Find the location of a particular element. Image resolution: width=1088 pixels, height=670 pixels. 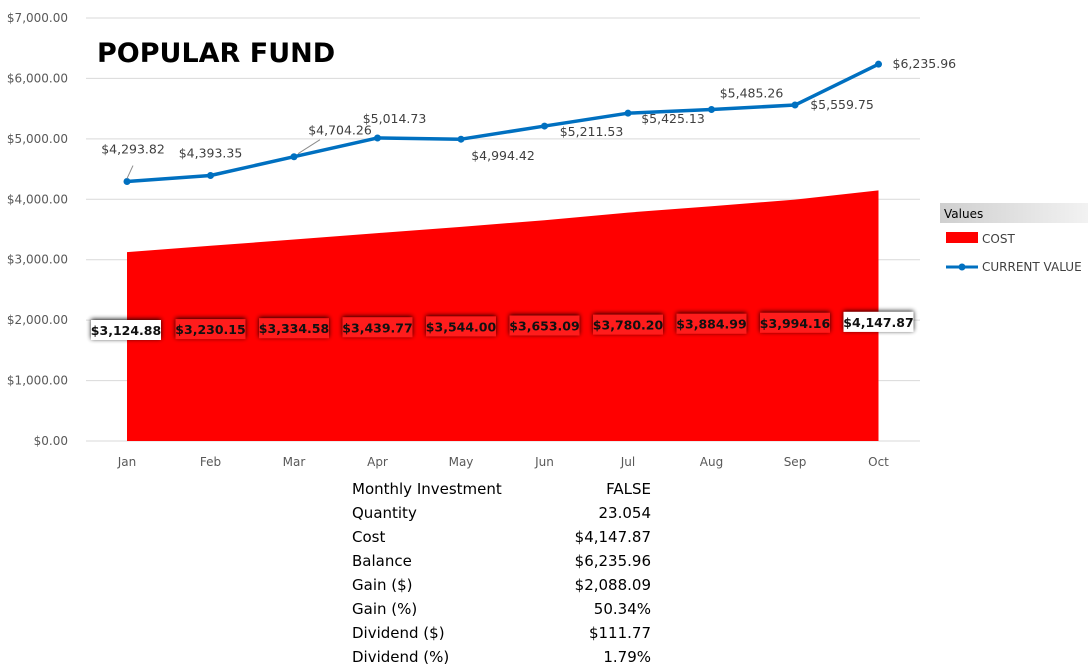

x-tick-label: Oct is located at coordinates (878, 462).